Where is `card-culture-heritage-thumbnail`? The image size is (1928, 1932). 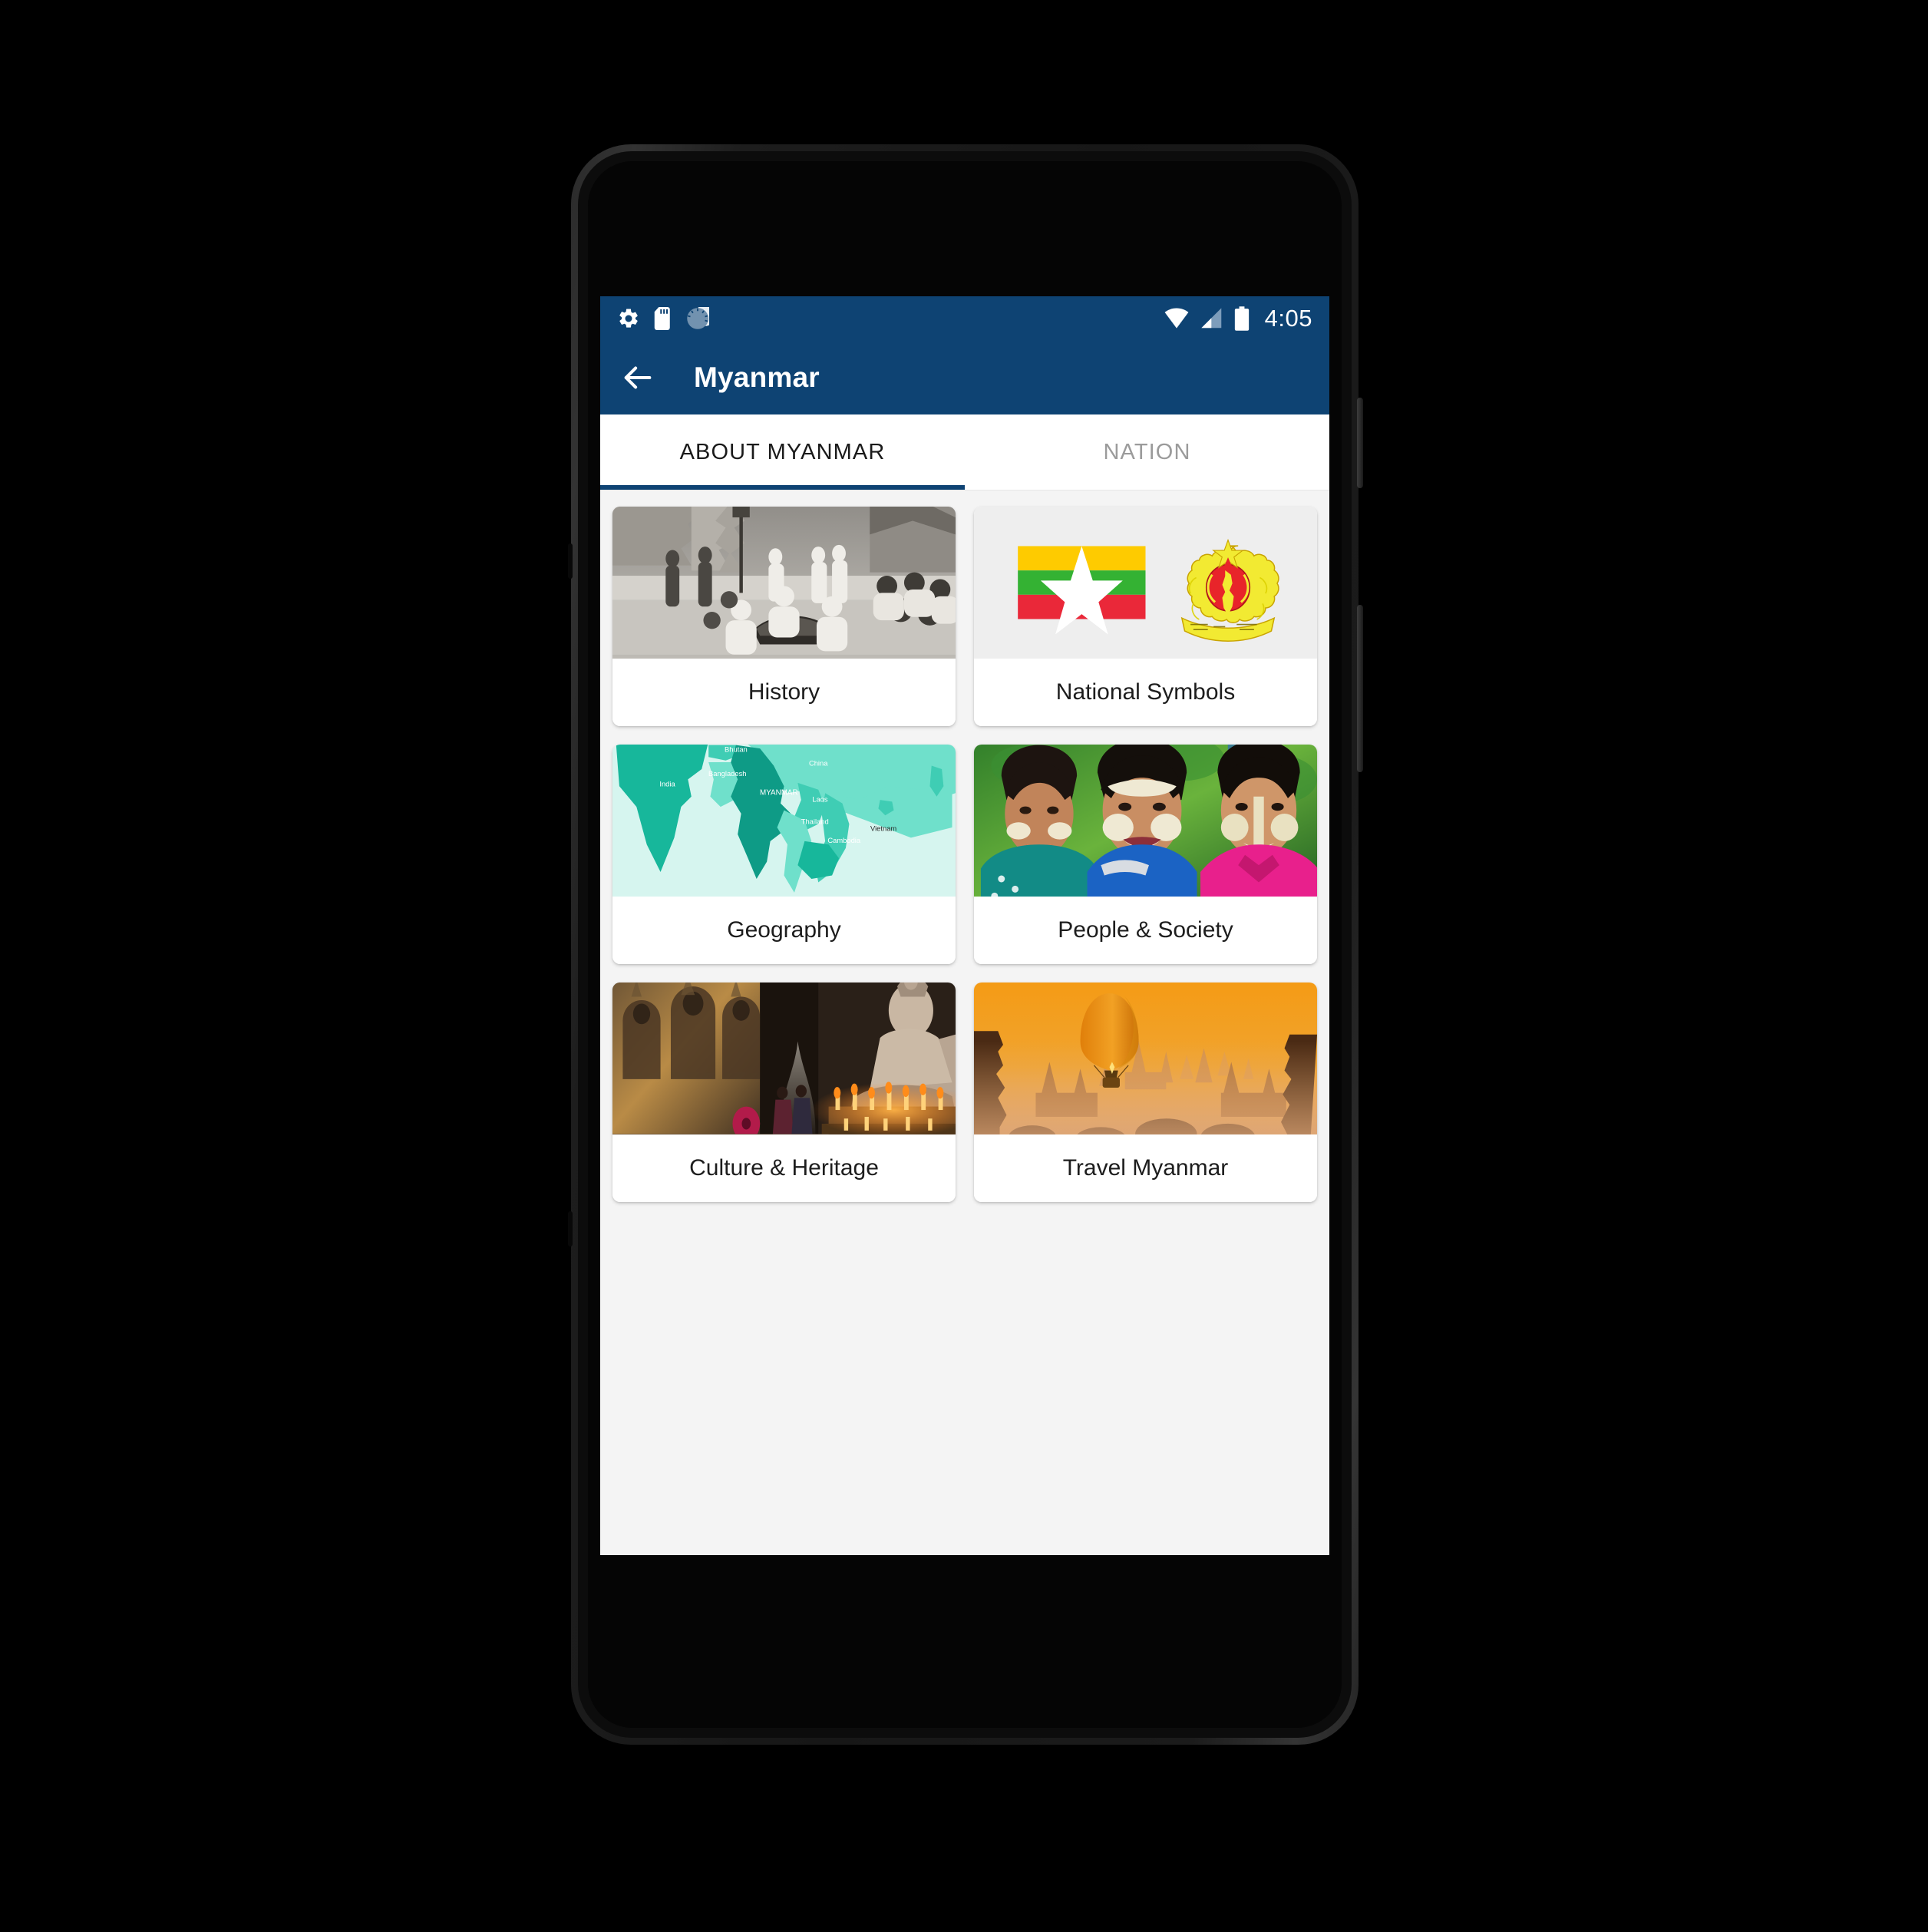
card-culture-heritage-thumbnail is located at coordinates (784, 1058).